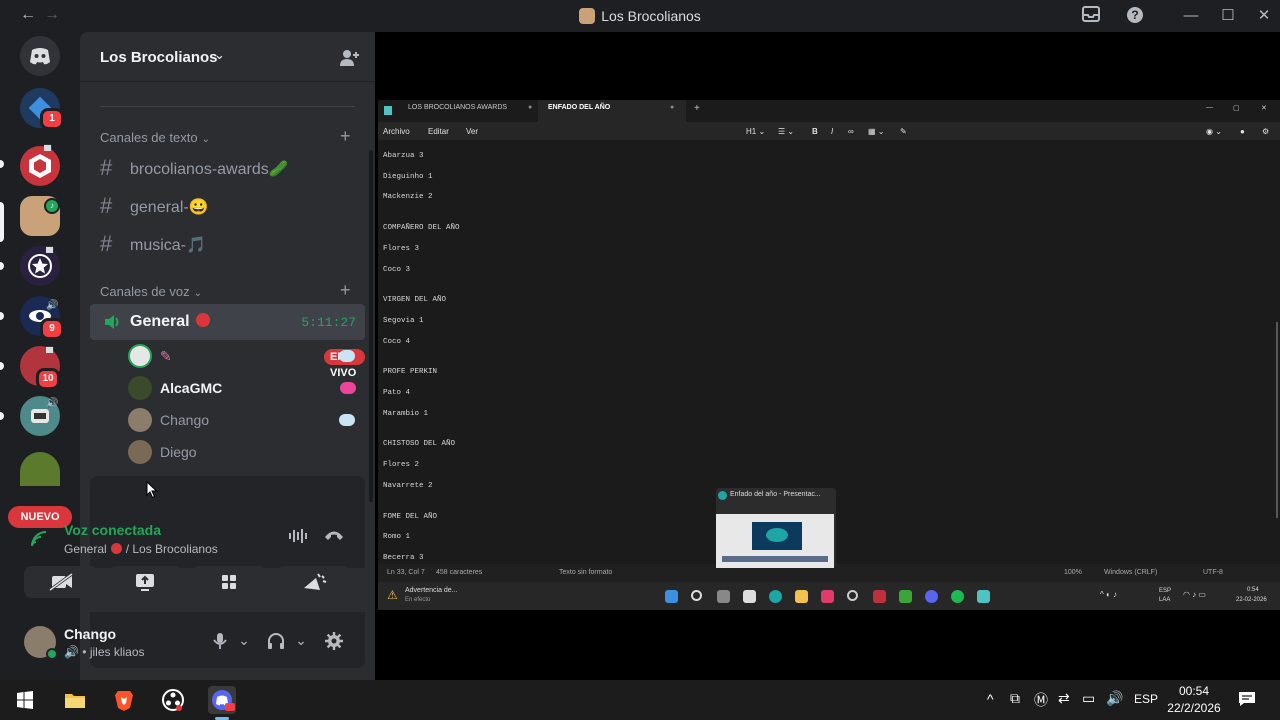 Image resolution: width=1280 pixels, height=720 pixels. Describe the element at coordinates (879, 596) in the screenshot. I see `security-app-icon` at that location.